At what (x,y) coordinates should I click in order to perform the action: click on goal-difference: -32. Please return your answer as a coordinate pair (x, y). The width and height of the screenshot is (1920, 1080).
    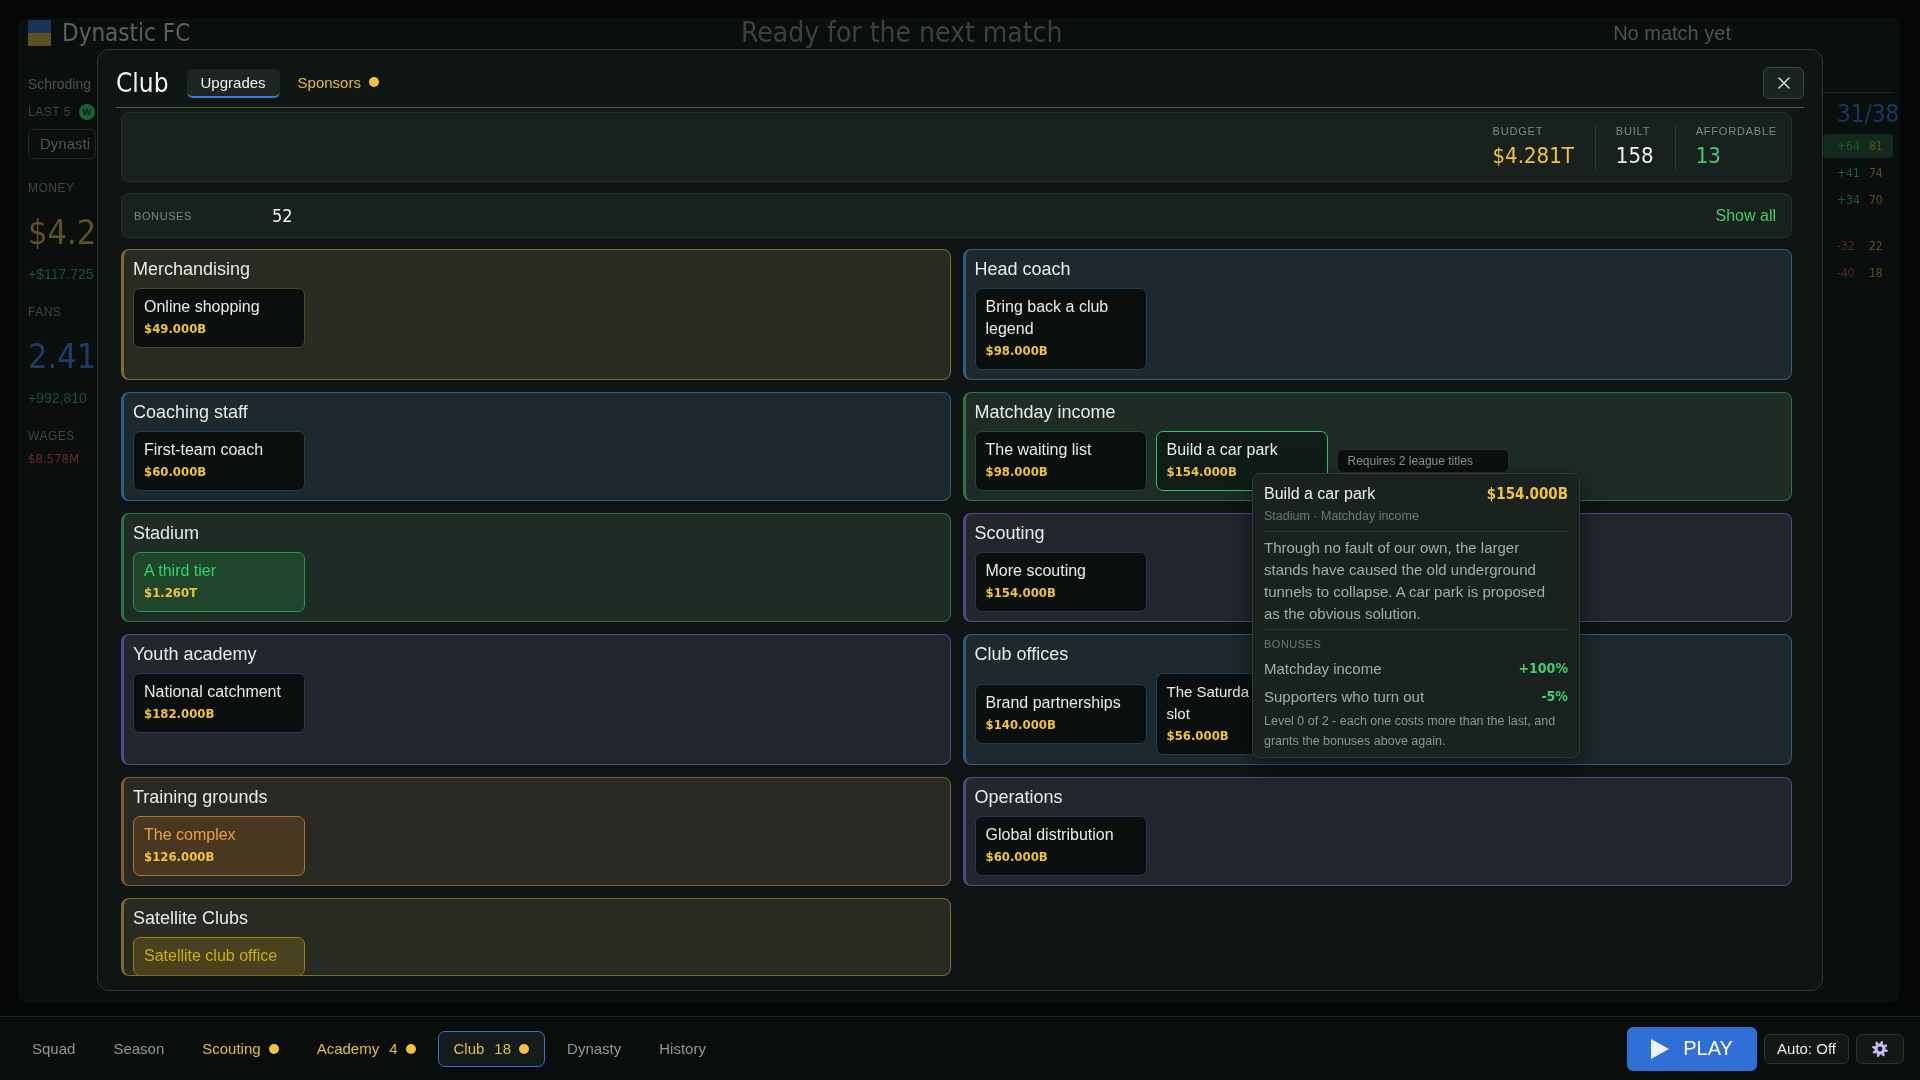
    Looking at the image, I should click on (1846, 246).